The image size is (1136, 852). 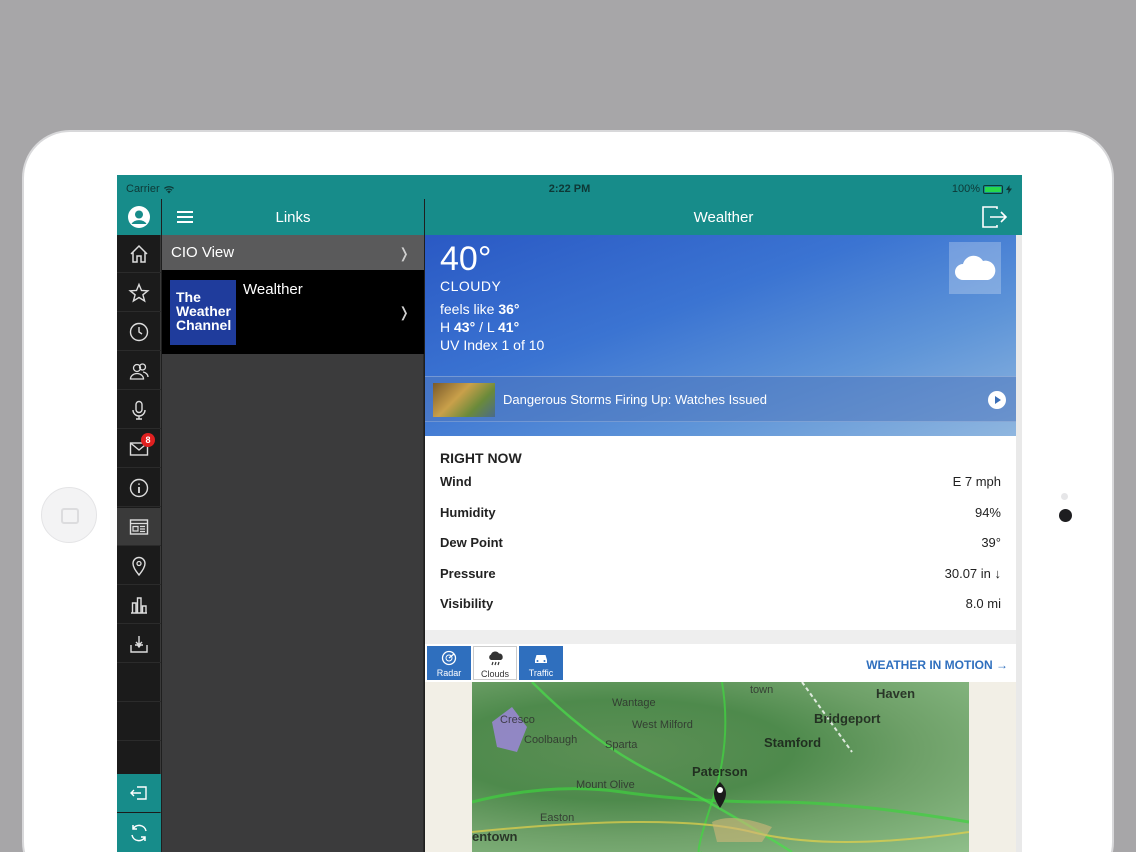 I want to click on rail-item-downloads, so click(x=139, y=644).